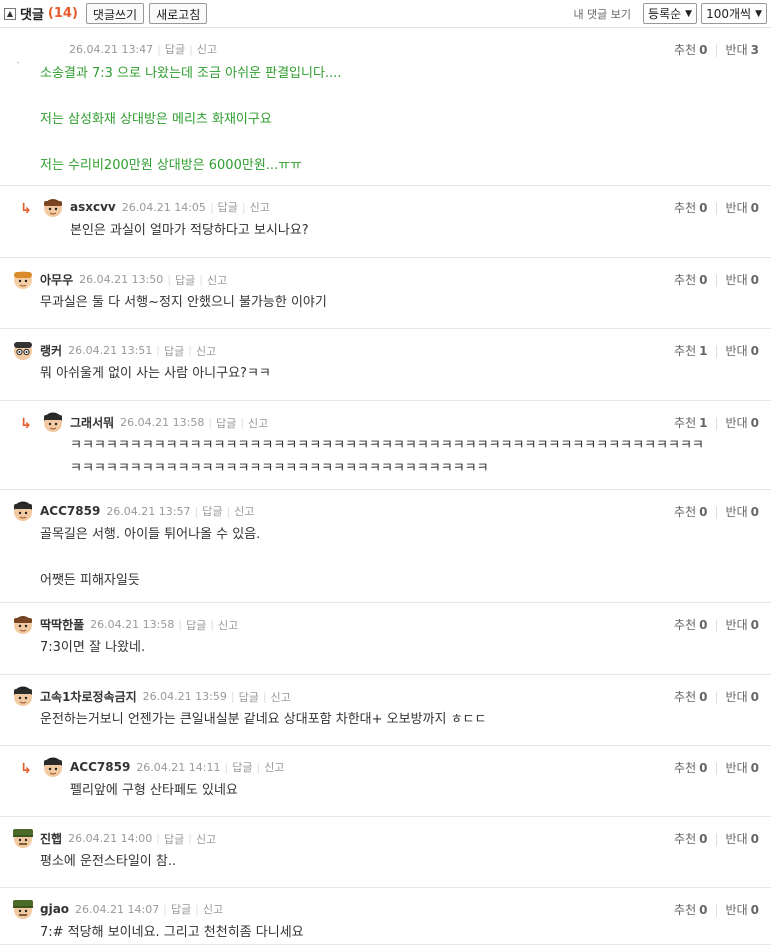  I want to click on chevron-down-icon: ▼, so click(689, 13).